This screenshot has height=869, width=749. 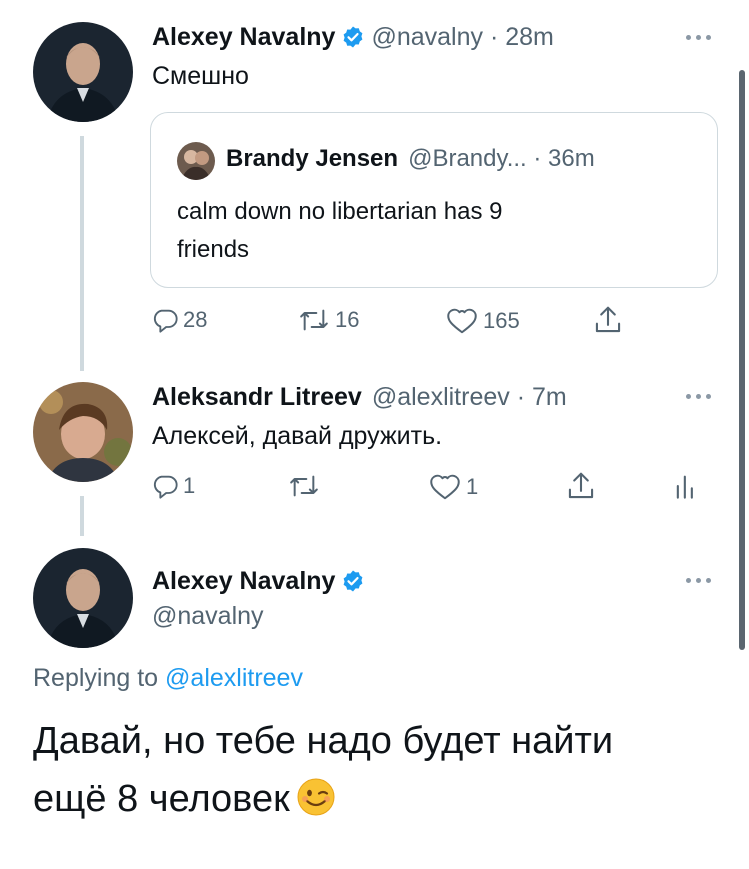 What do you see at coordinates (312, 159) in the screenshot?
I see `quote-author-name: Brandy Jensen` at bounding box center [312, 159].